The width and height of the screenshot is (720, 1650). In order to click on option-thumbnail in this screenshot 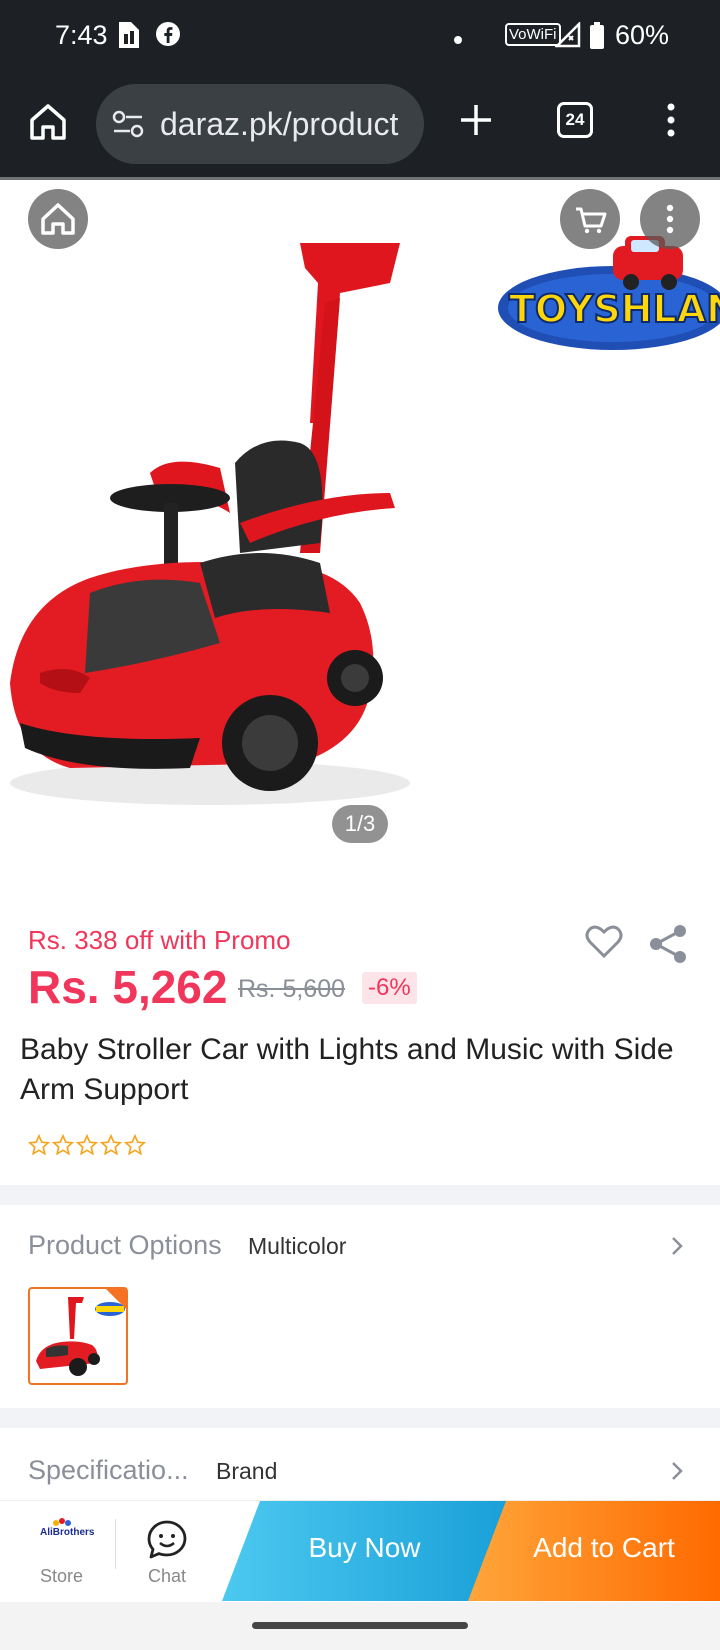, I will do `click(78, 1336)`.